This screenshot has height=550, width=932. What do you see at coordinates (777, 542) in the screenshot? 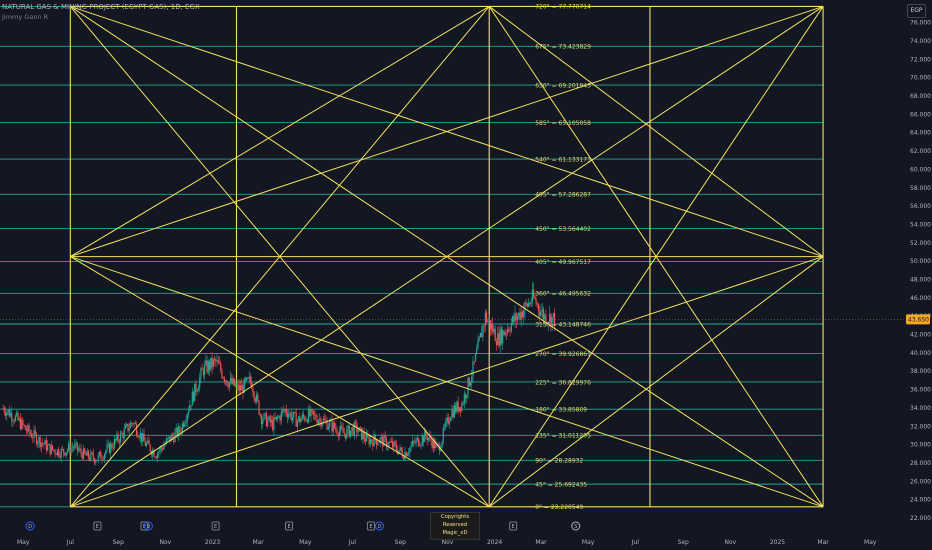
I see `time-tick-label: 2025` at bounding box center [777, 542].